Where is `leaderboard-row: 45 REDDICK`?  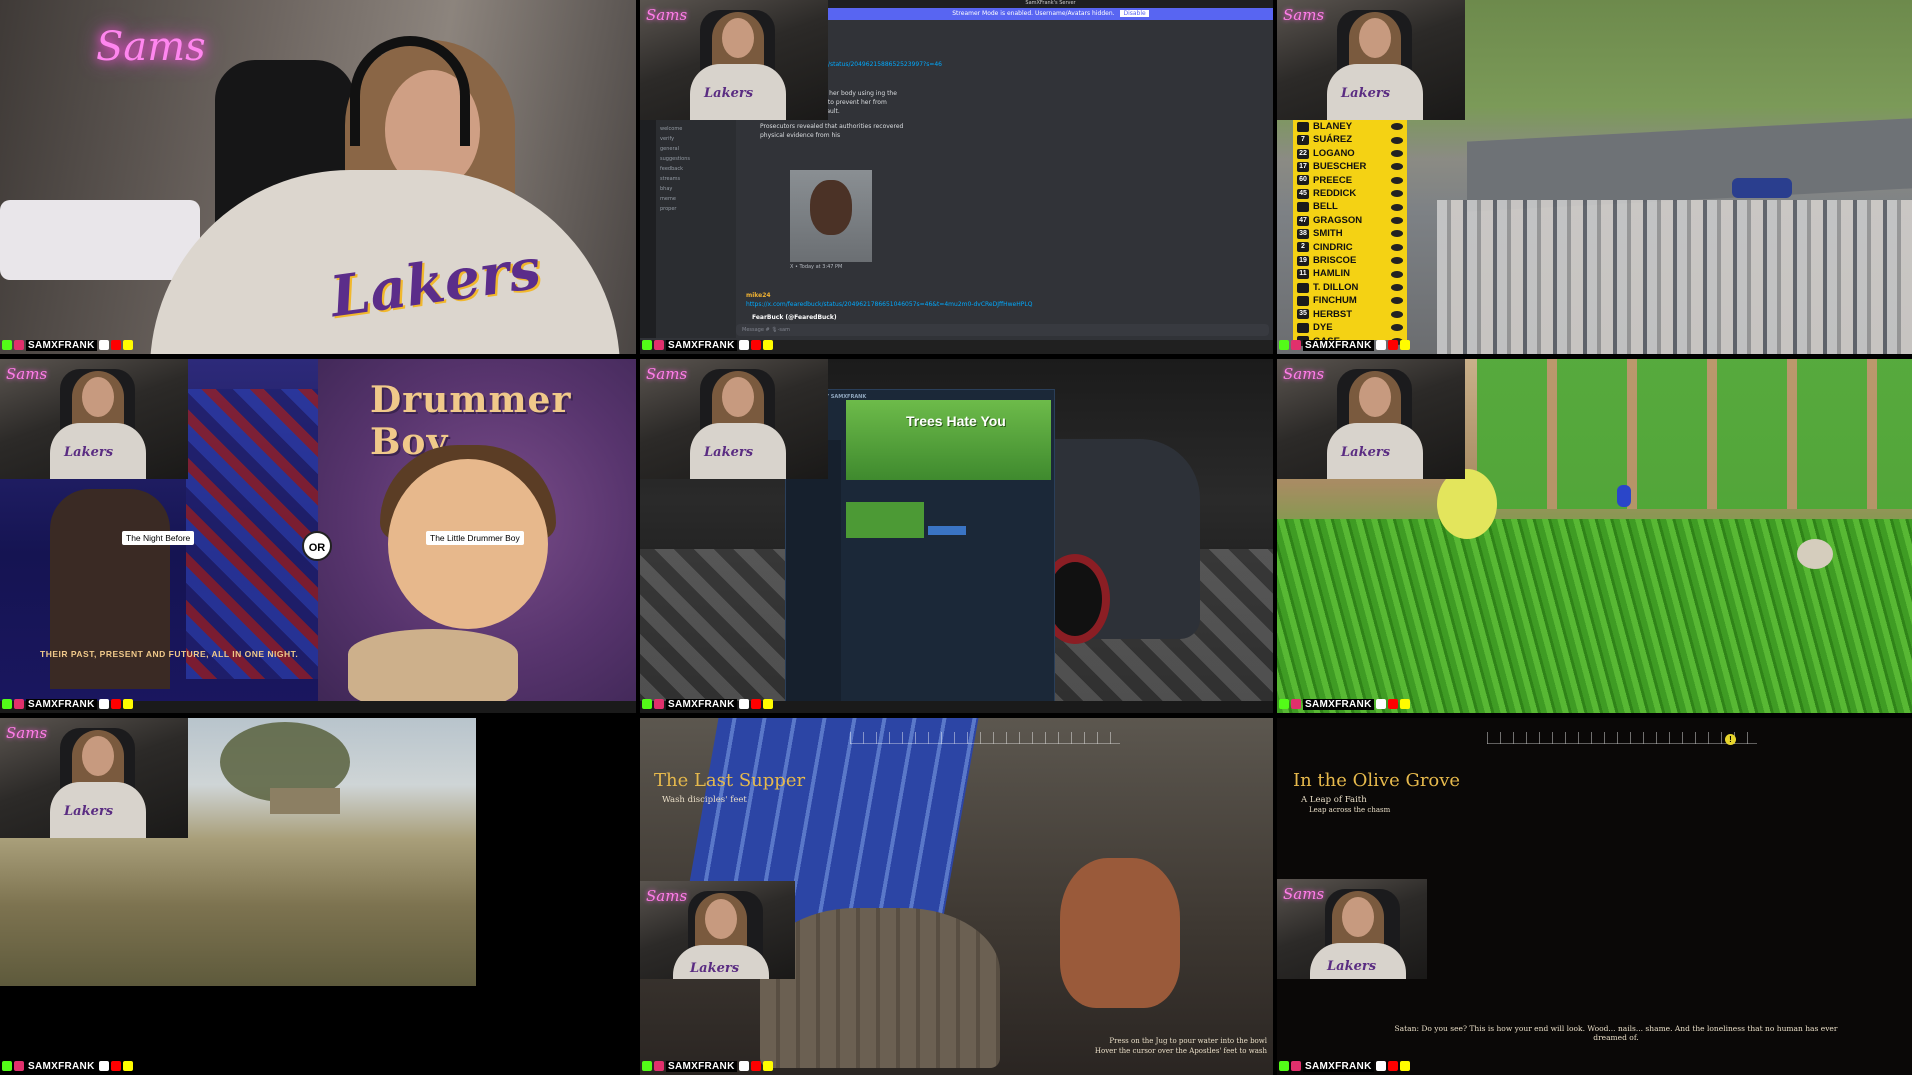
leaderboard-row: 45 REDDICK is located at coordinates (1350, 193).